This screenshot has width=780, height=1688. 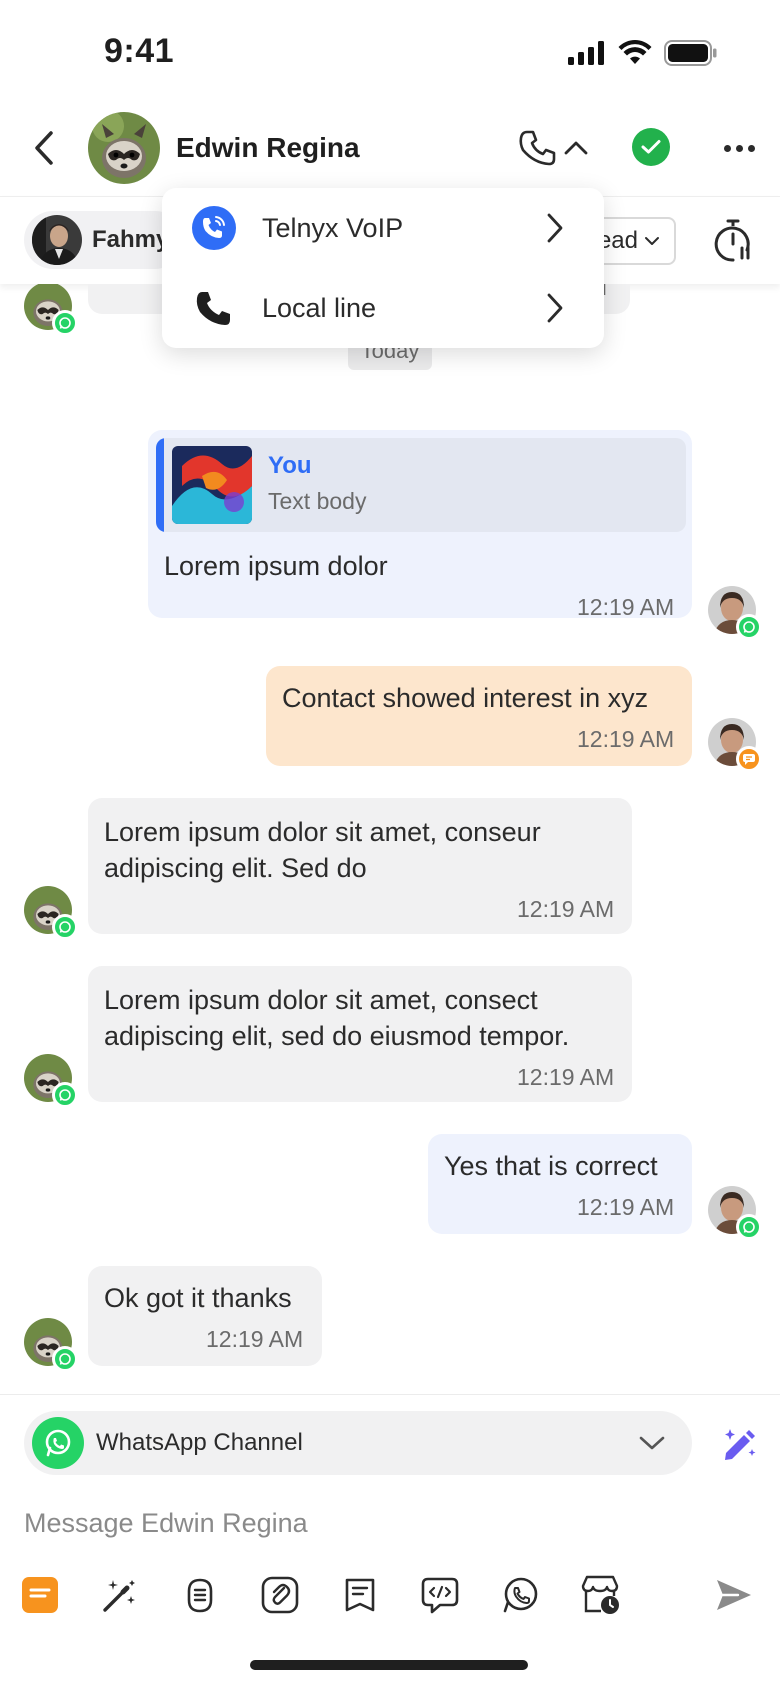 I want to click on send-button, so click(x=734, y=1595).